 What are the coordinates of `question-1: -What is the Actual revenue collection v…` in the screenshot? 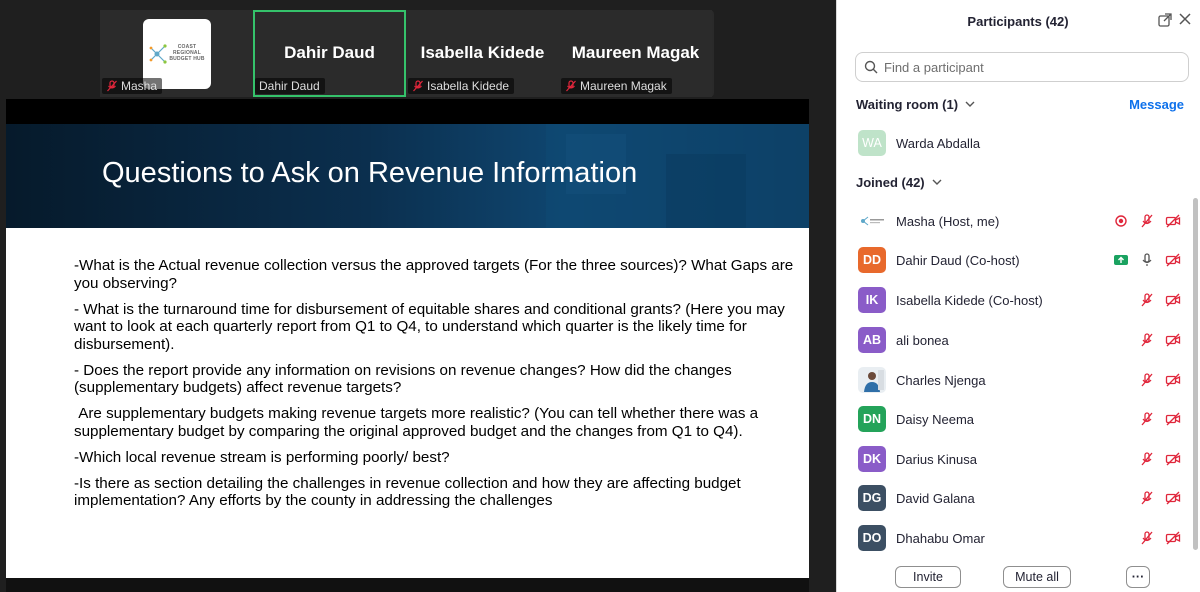 It's located at (434, 274).